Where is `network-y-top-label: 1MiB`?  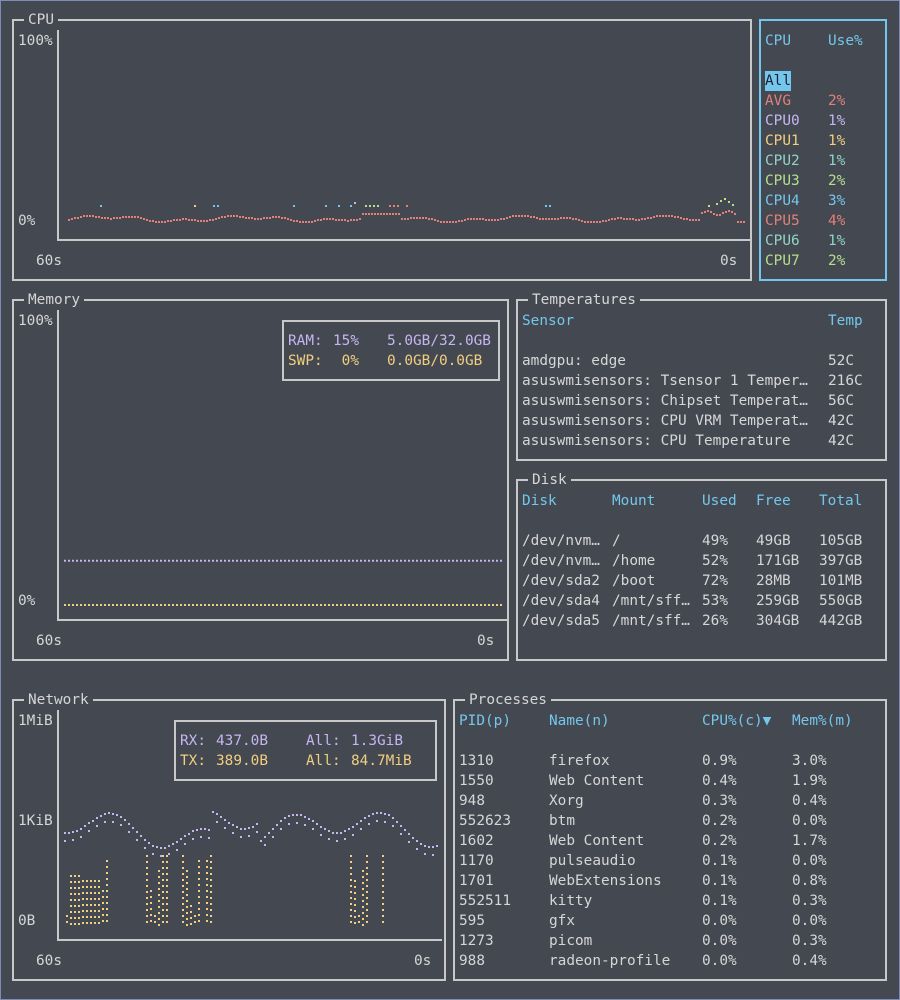
network-y-top-label: 1MiB is located at coordinates (35, 721).